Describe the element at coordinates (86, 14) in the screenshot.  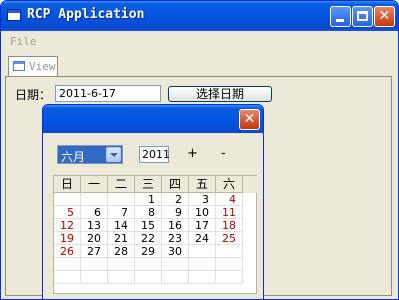
I see `window-title: RCP Application` at that location.